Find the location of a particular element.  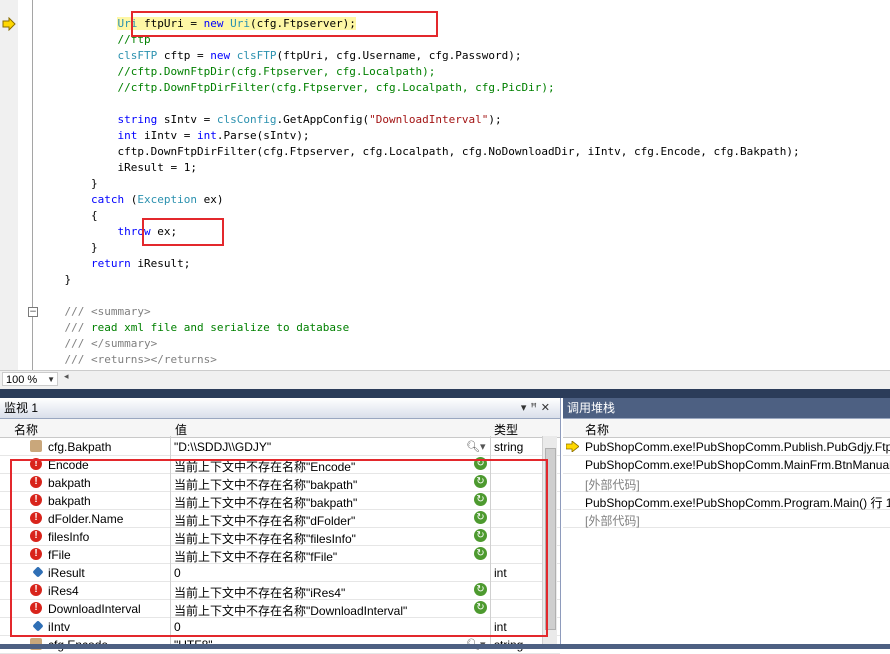

callstack-column-header: 名称 is located at coordinates (726, 428).